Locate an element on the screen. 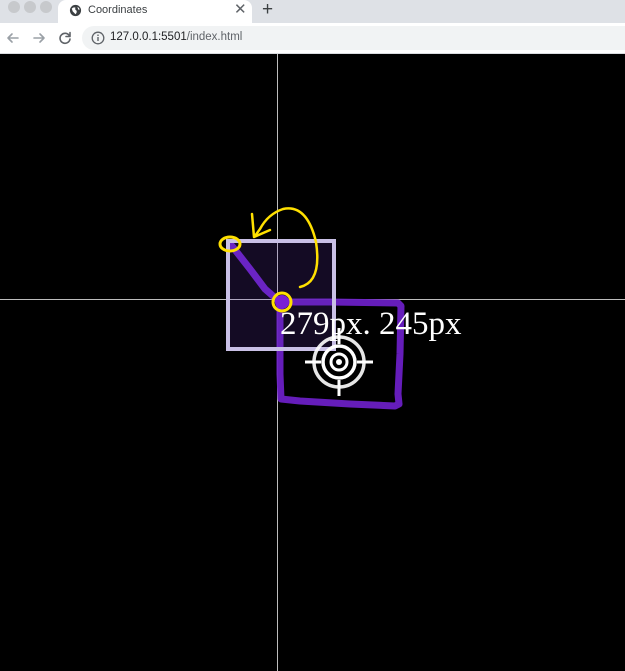 The width and height of the screenshot is (625, 671). url-host: 127.0.0.1:5501 is located at coordinates (148, 37).